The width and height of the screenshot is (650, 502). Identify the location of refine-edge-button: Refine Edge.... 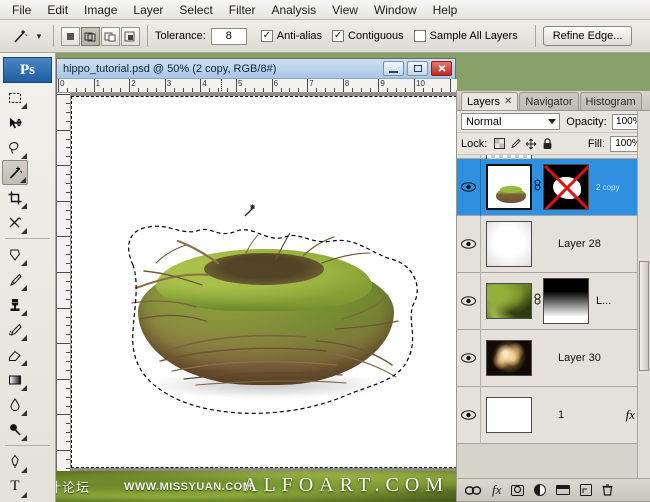
(587, 36).